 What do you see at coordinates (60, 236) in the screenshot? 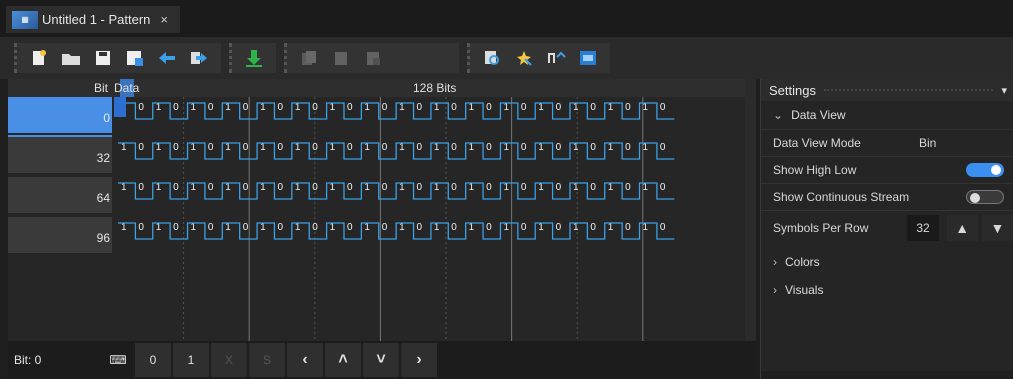
I see `row-label-96: 96` at bounding box center [60, 236].